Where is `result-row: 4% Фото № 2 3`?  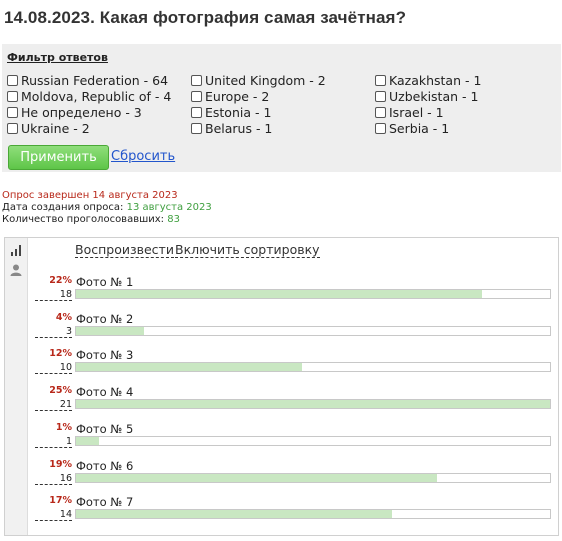
result-row: 4% Фото № 2 3 is located at coordinates (281, 330).